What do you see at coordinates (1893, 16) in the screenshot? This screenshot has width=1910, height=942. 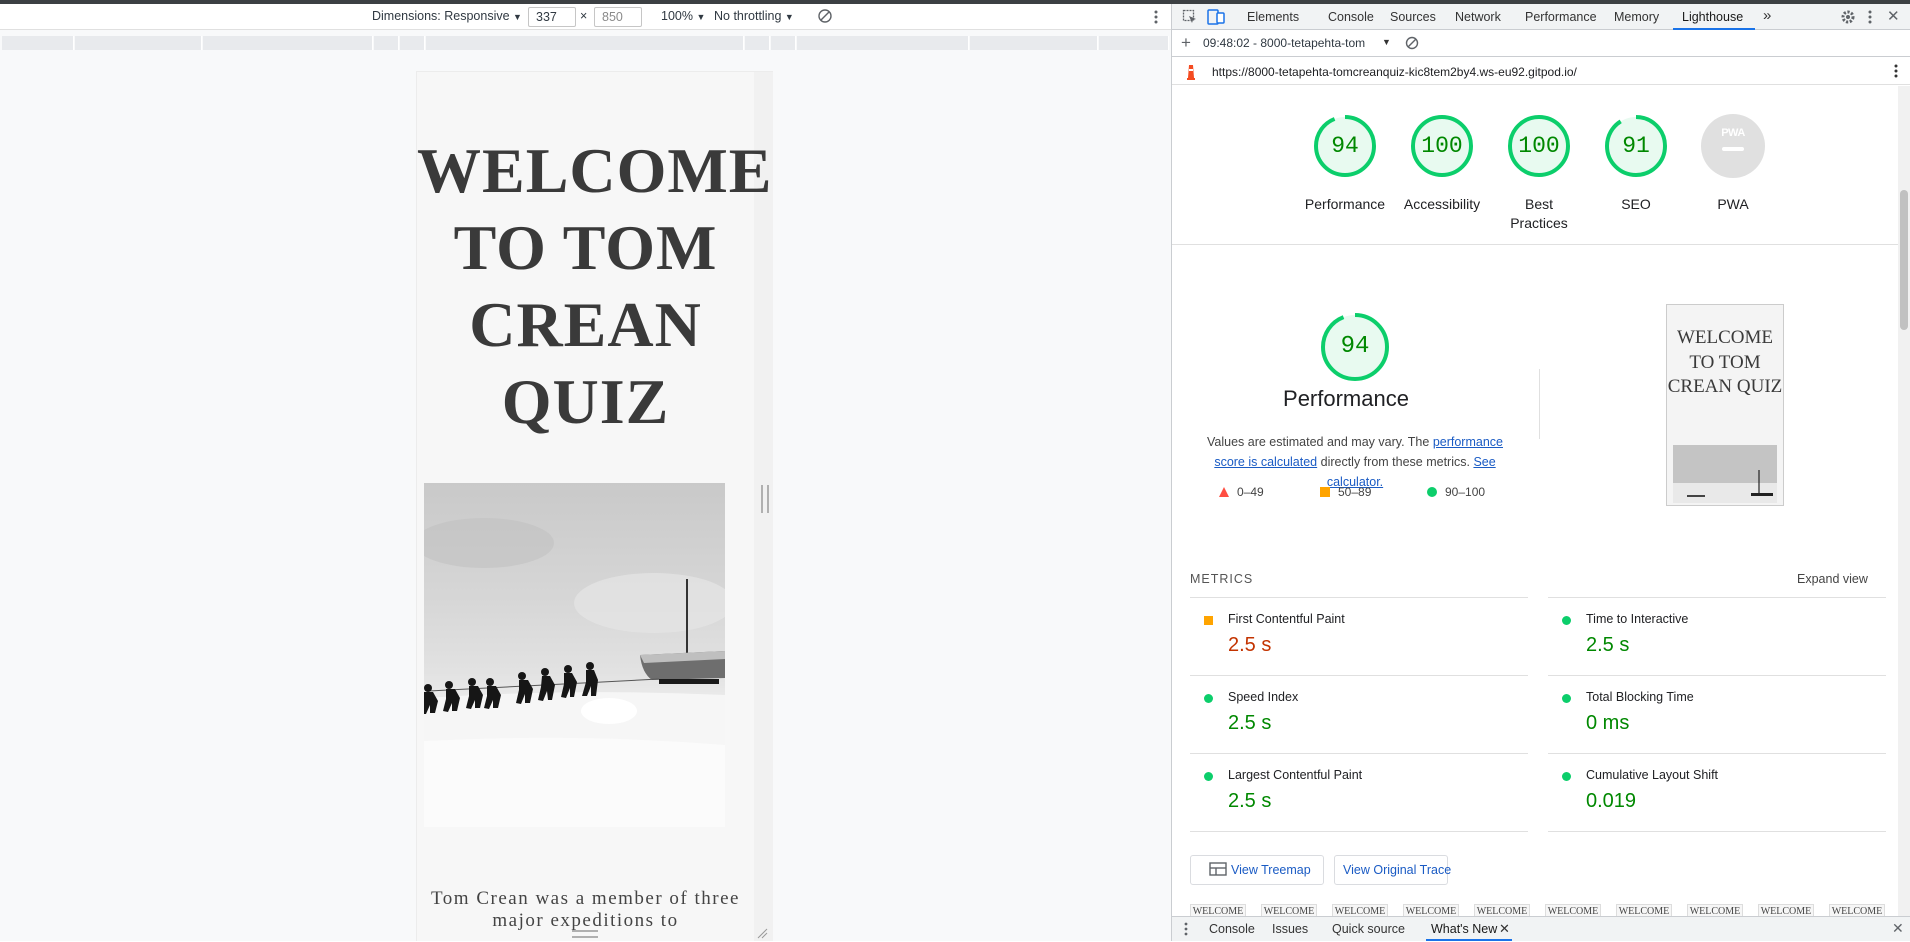 I see `close-devtools-icon: ✕` at bounding box center [1893, 16].